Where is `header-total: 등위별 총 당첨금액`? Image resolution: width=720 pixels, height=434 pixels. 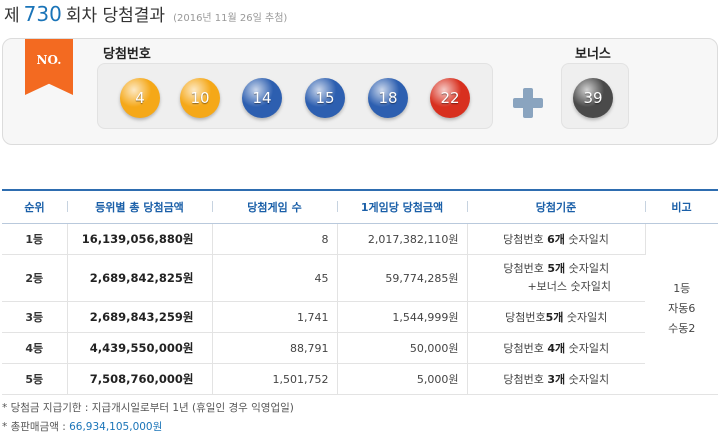
header-total: 등위별 총 당첨금액 is located at coordinates (139, 206).